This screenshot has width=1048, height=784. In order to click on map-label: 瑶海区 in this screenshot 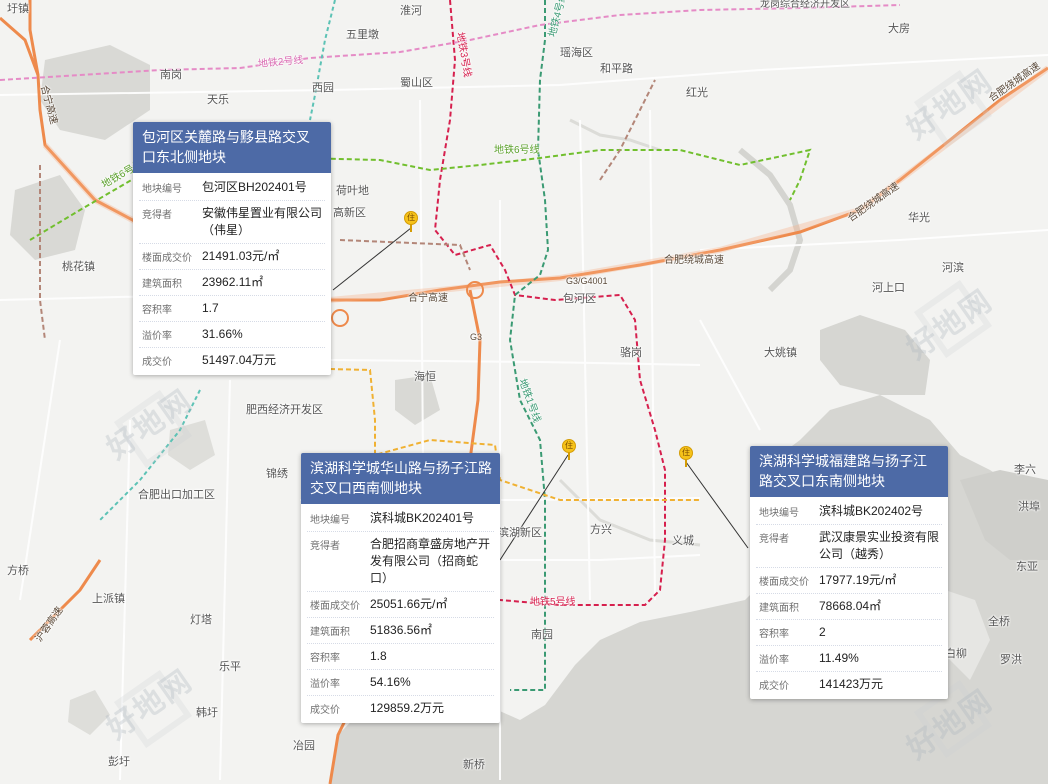, I will do `click(576, 53)`.